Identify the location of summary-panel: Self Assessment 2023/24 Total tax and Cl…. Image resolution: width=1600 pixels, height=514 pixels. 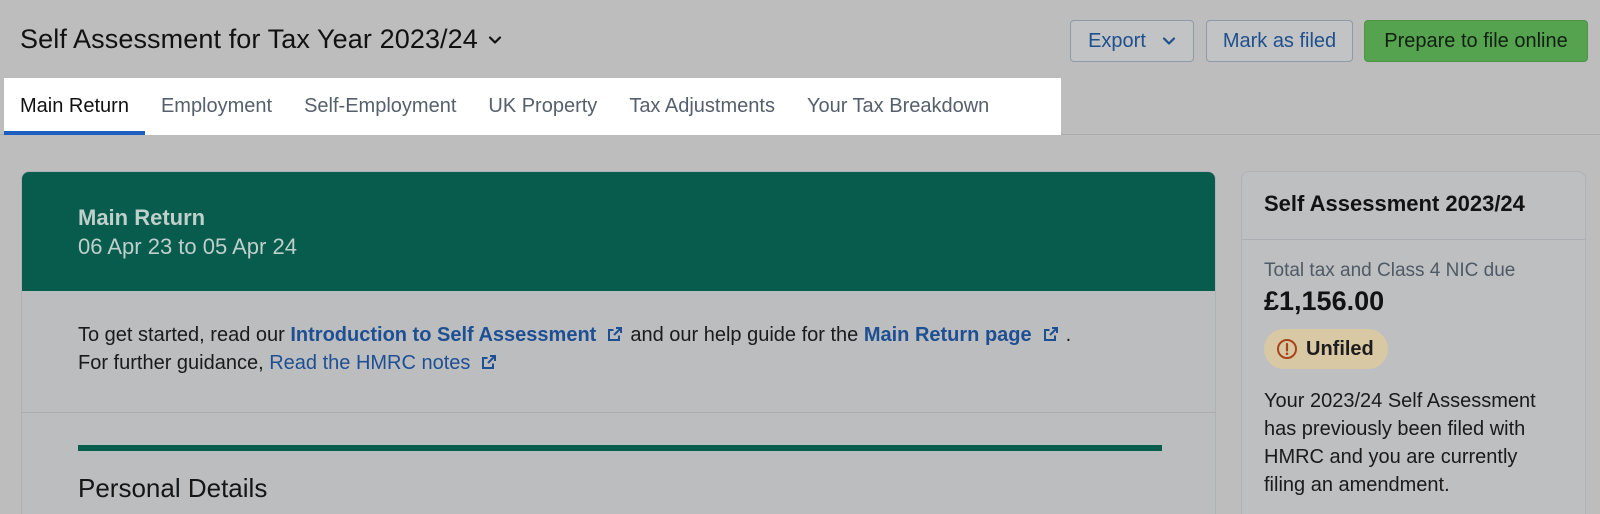
(1413, 342).